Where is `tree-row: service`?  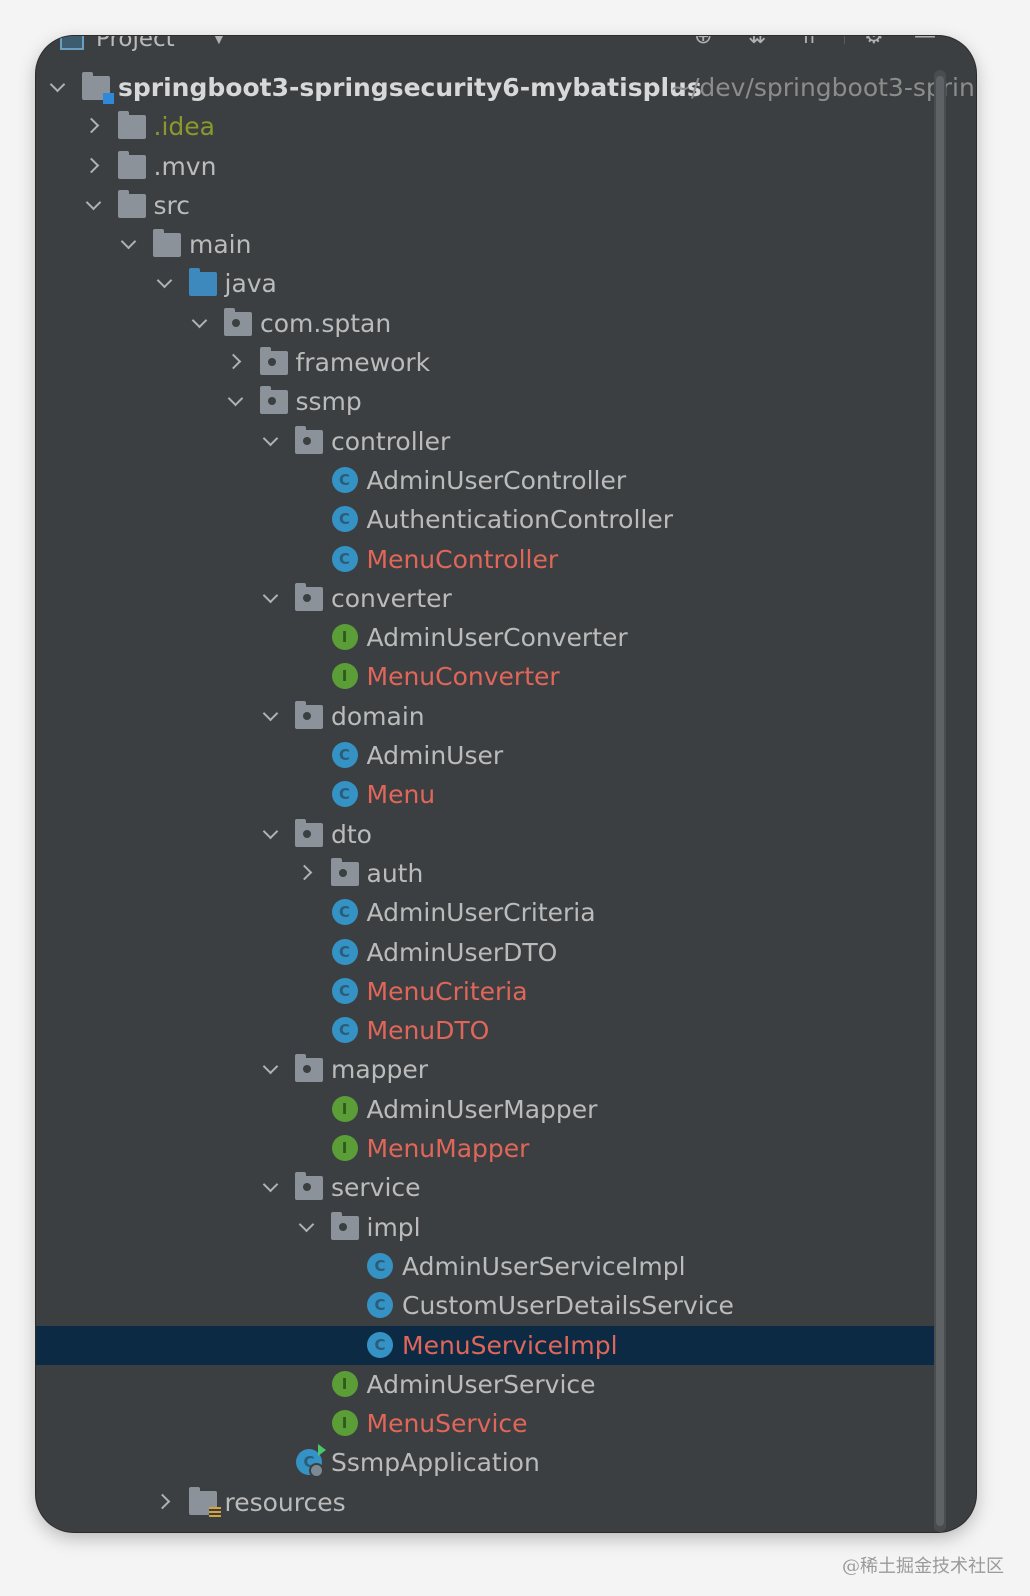
tree-row: service is located at coordinates (486, 1187).